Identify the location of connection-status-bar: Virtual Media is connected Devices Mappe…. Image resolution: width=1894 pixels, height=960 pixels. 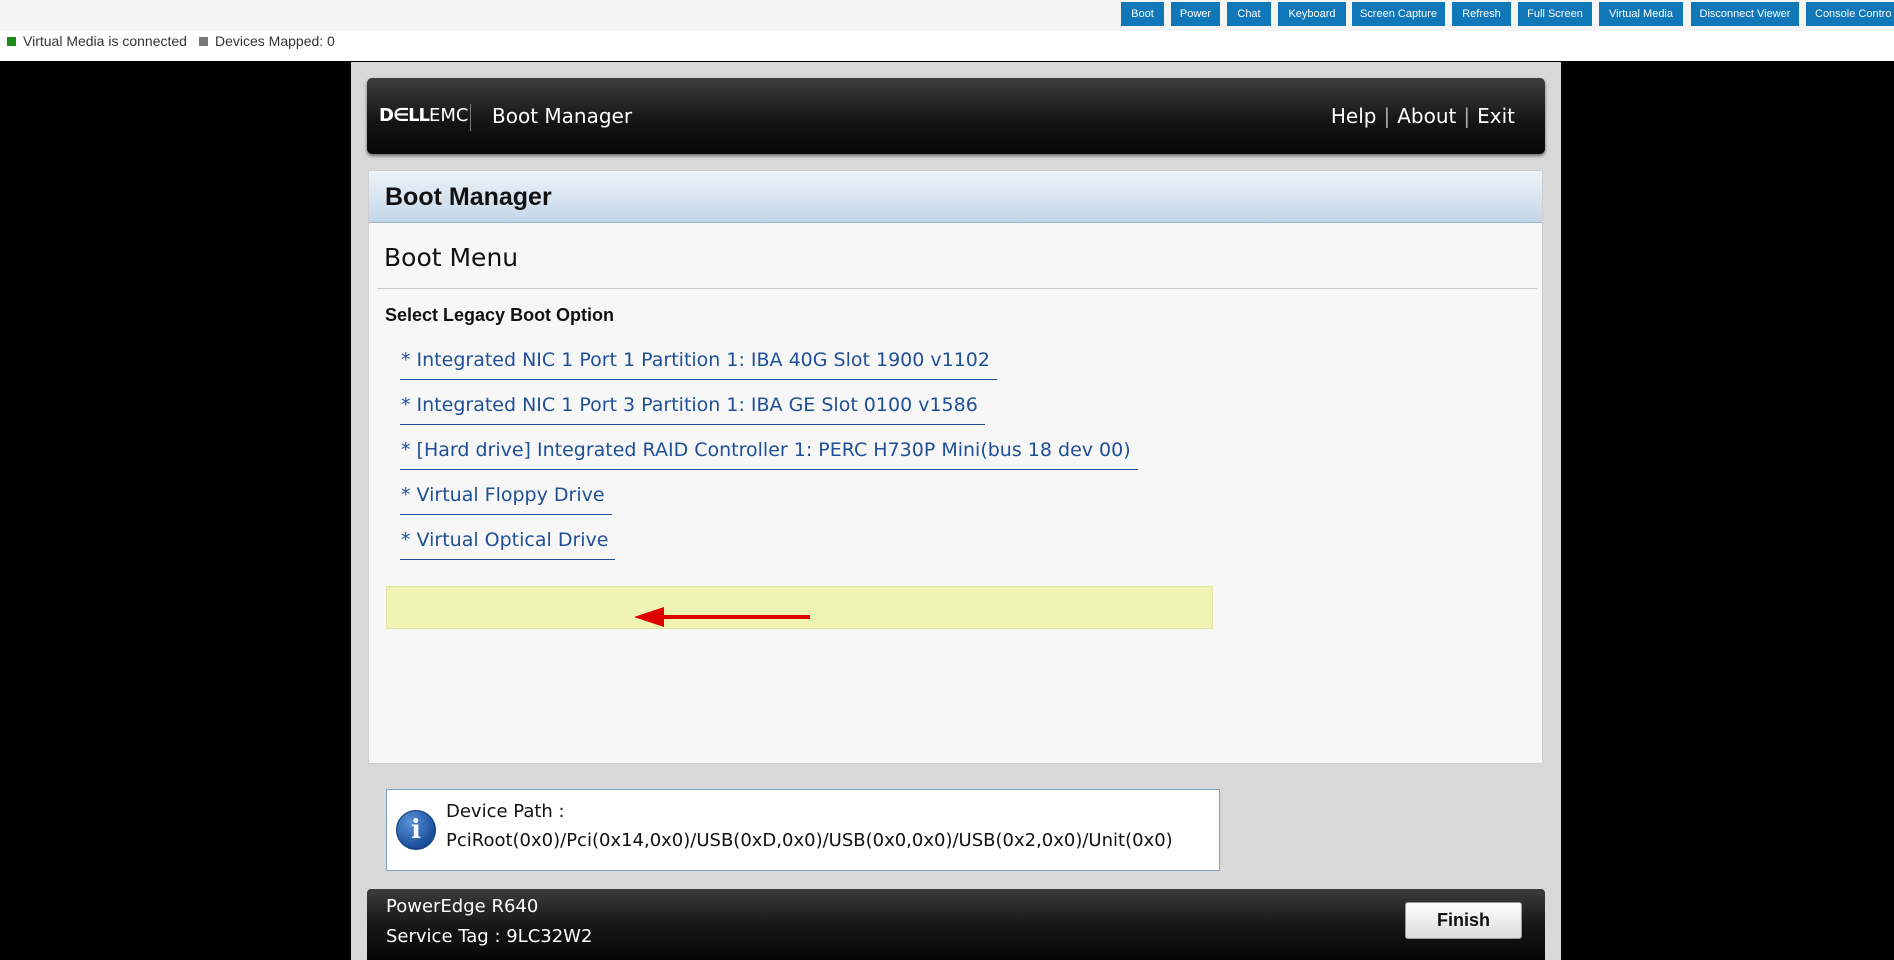
(947, 46).